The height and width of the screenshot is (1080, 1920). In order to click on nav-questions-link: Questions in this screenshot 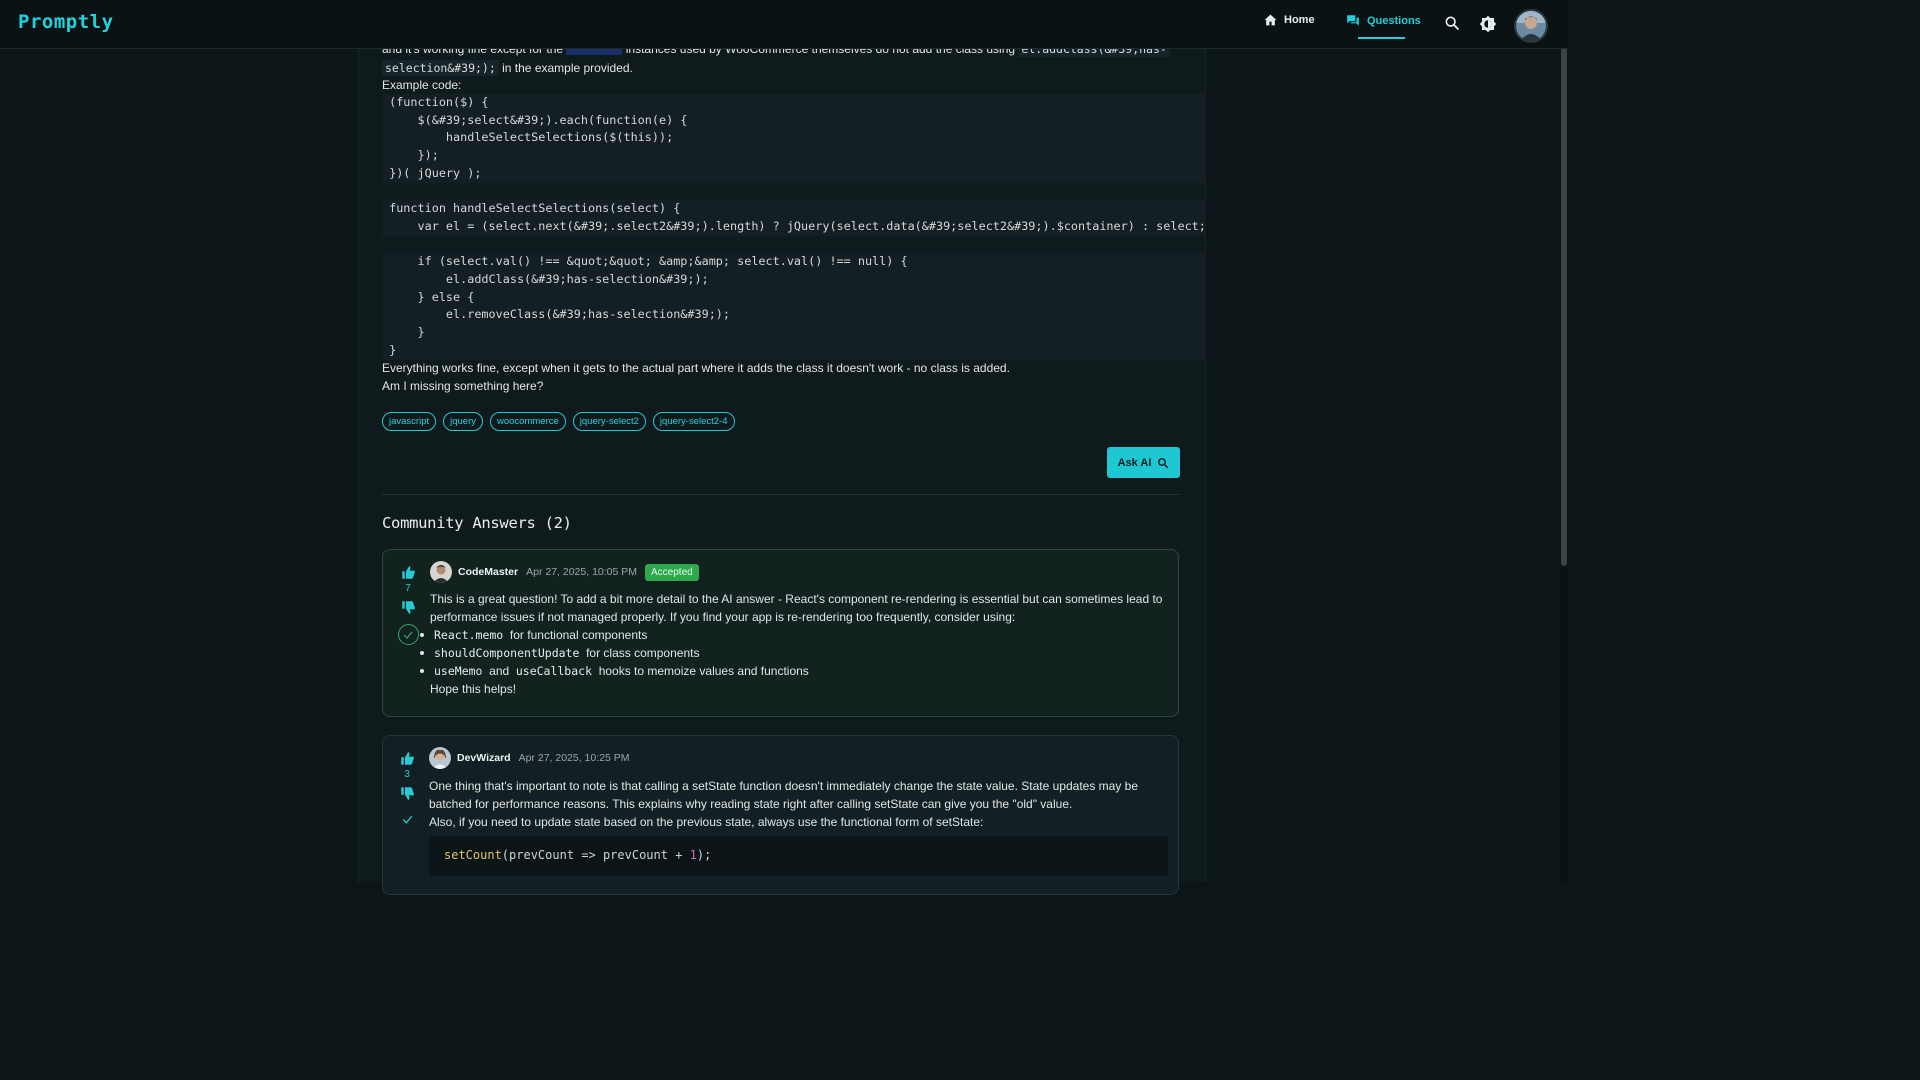, I will do `click(1383, 20)`.